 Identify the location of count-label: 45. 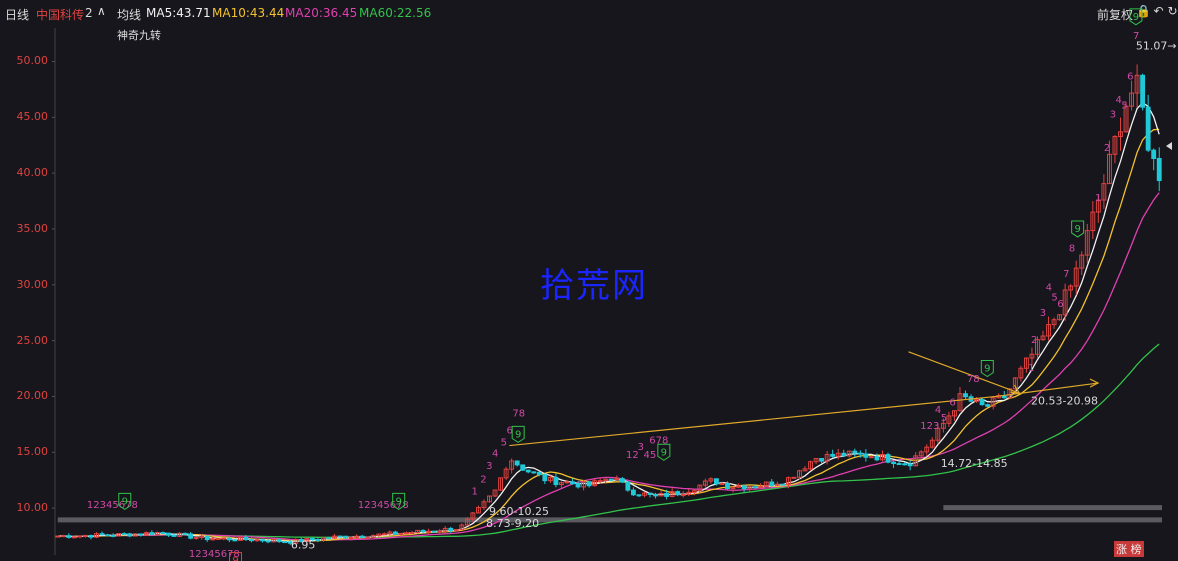
(649, 455).